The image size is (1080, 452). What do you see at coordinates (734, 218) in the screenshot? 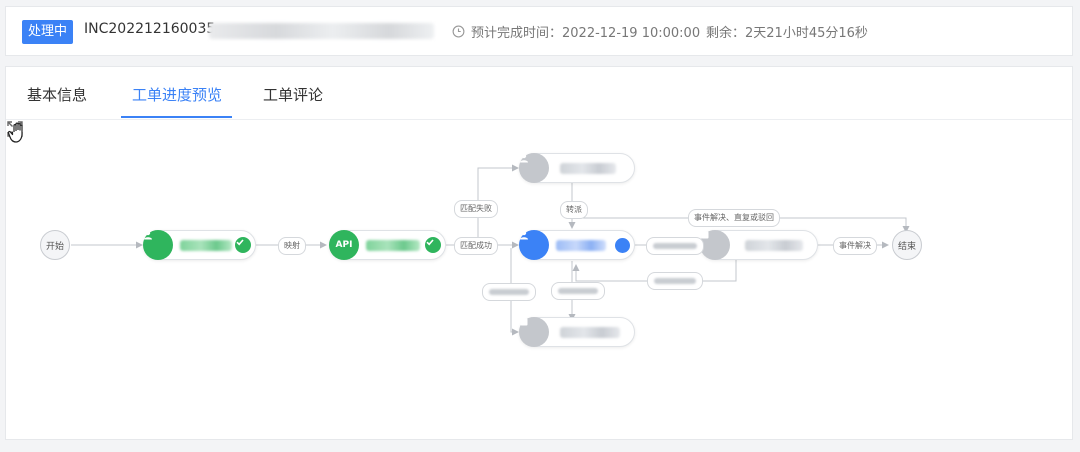
I see `edge-label-resolve-reply: 事件解决、直复或驳回` at bounding box center [734, 218].